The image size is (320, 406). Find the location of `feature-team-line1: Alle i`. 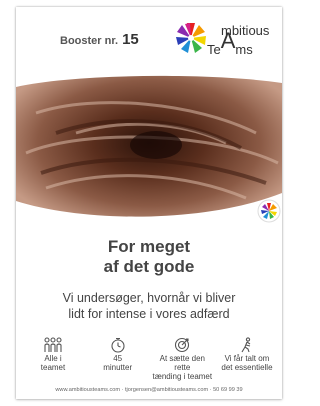

feature-team-line1: Alle i is located at coordinates (53, 358).